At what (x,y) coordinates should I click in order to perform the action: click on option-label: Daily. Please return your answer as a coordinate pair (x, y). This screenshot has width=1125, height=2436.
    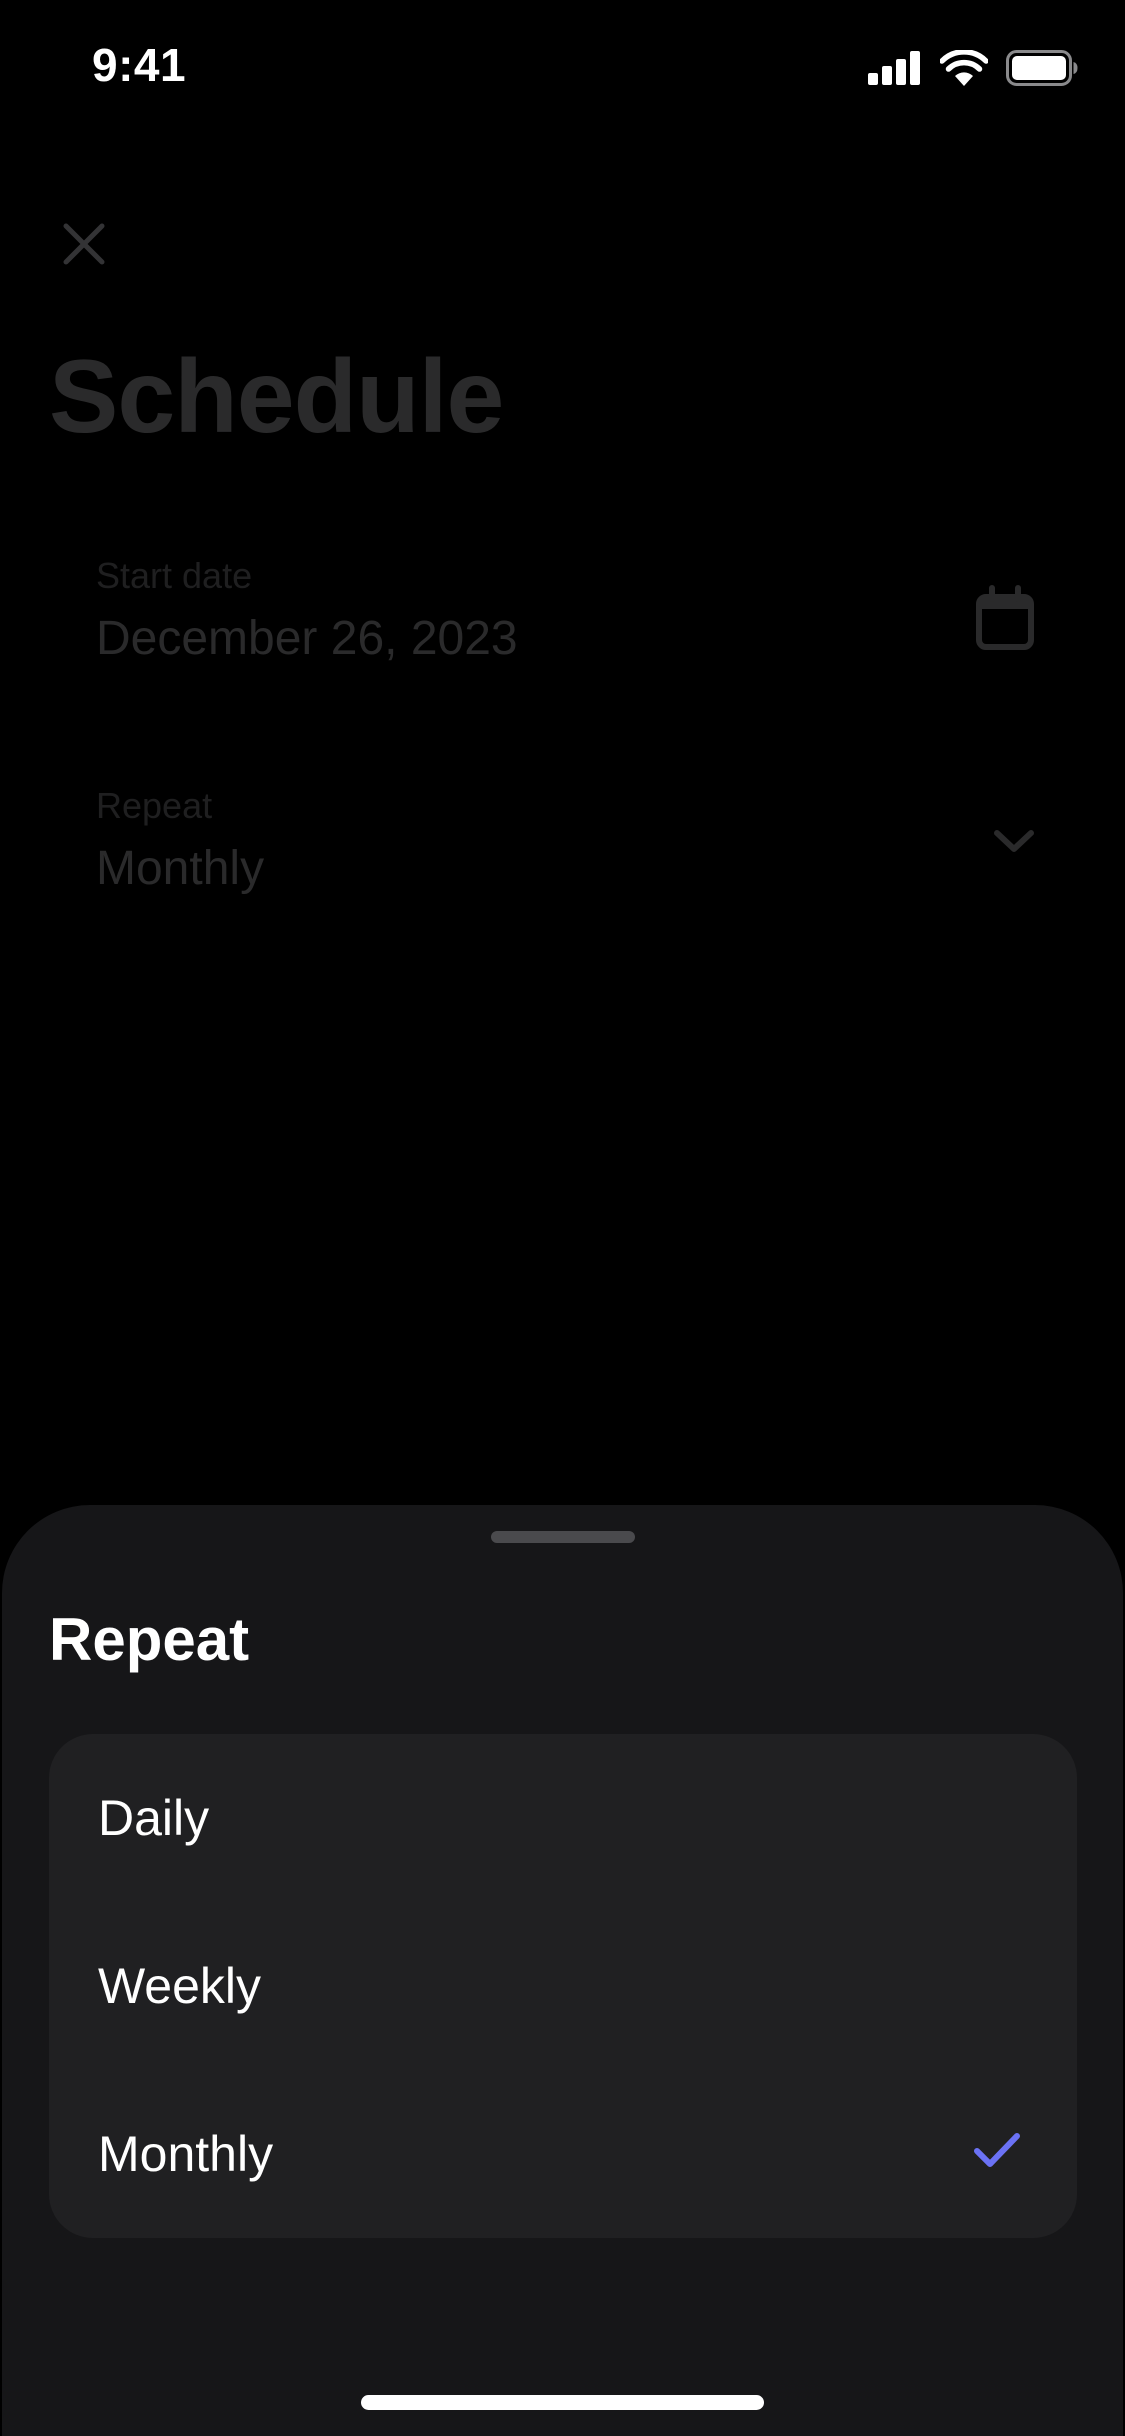
    Looking at the image, I should click on (154, 1818).